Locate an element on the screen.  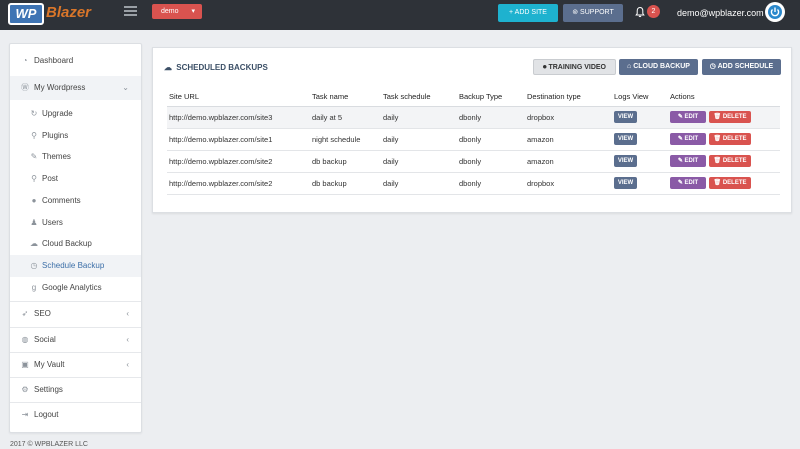
sidebar-item-cloud-backup: ☁ Cloud Backup is located at coordinates (75, 244).